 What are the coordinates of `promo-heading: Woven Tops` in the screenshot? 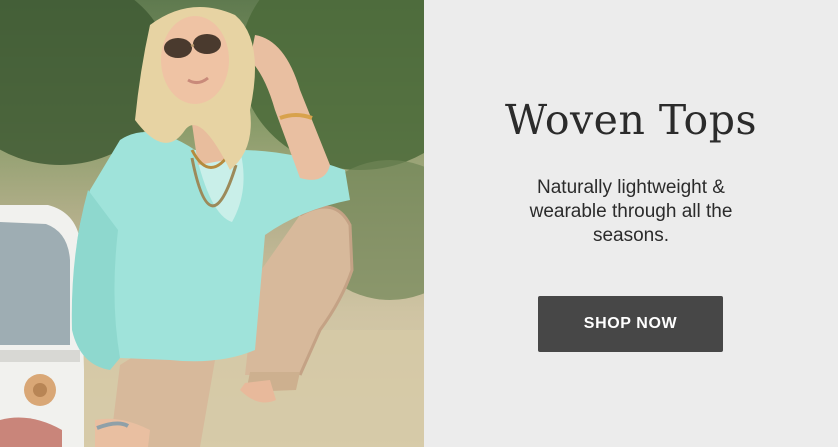 It's located at (631, 120).